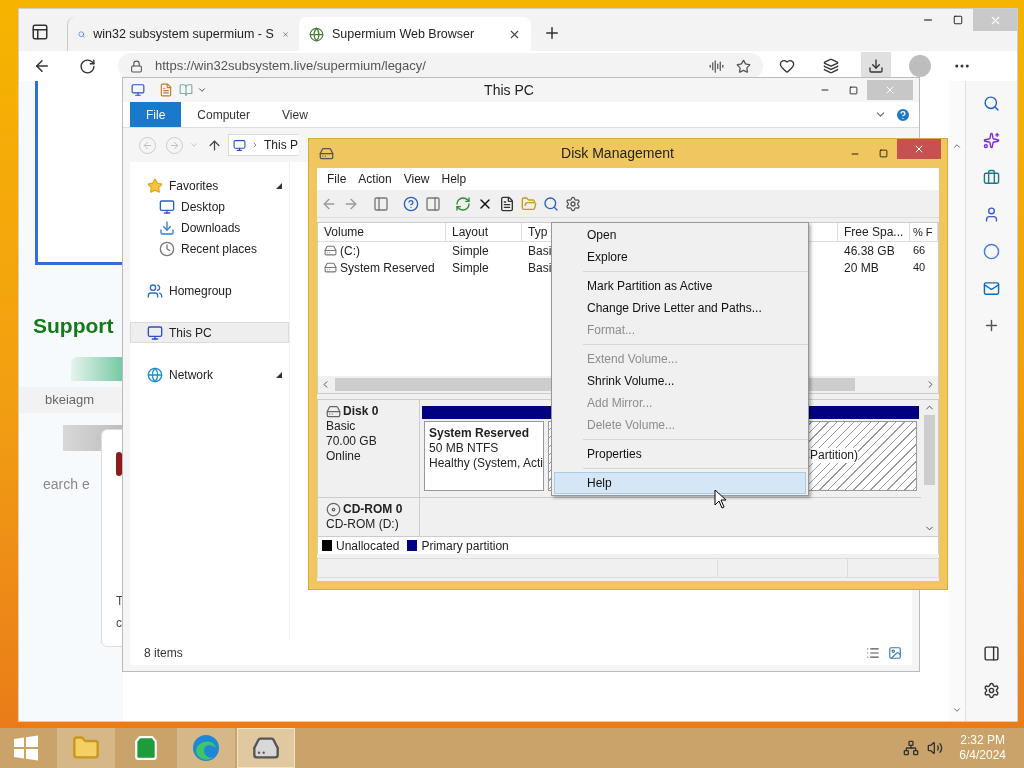 Image resolution: width=1024 pixels, height=768 pixels. What do you see at coordinates (167, 248) in the screenshot?
I see `clock-icon` at bounding box center [167, 248].